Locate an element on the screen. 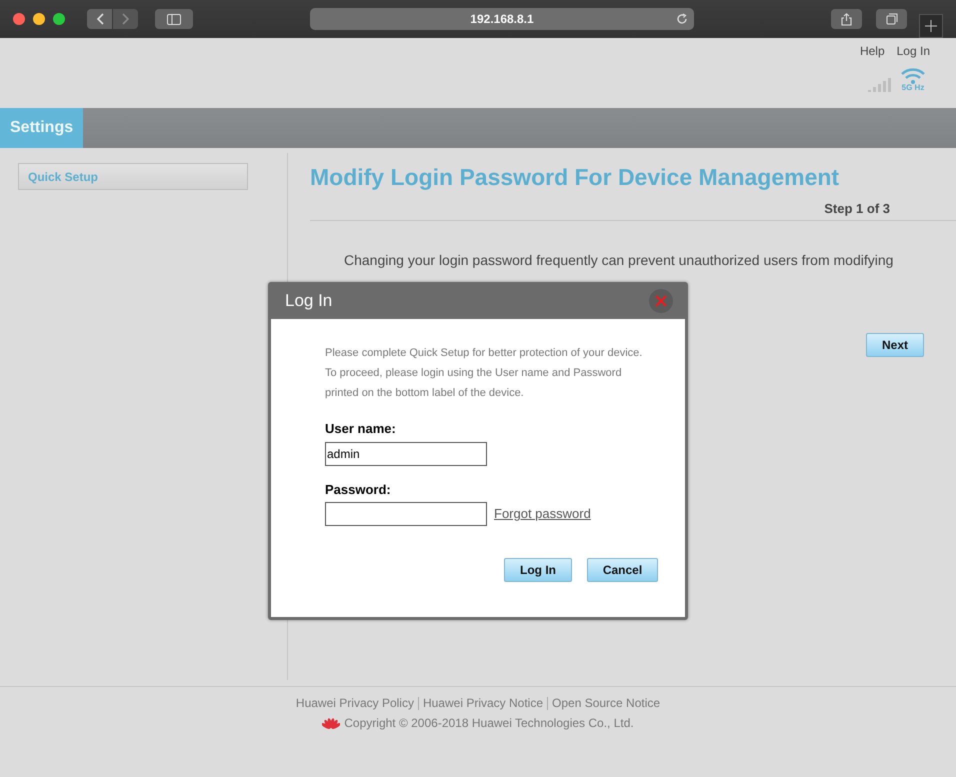  tabs-icon is located at coordinates (892, 19).